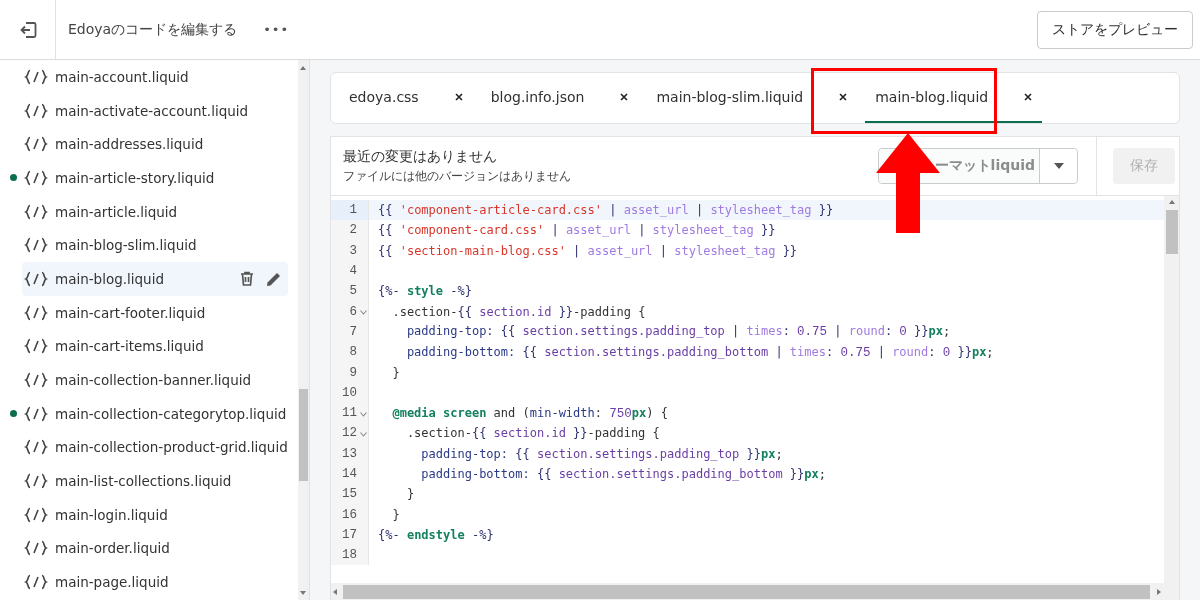 The image size is (1200, 600). What do you see at coordinates (1115, 29) in the screenshot?
I see `preview-button: ストアをプレビュー` at bounding box center [1115, 29].